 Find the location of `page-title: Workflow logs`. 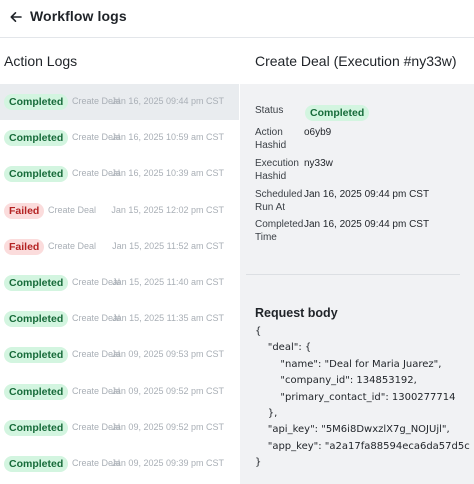

page-title: Workflow logs is located at coordinates (78, 16).